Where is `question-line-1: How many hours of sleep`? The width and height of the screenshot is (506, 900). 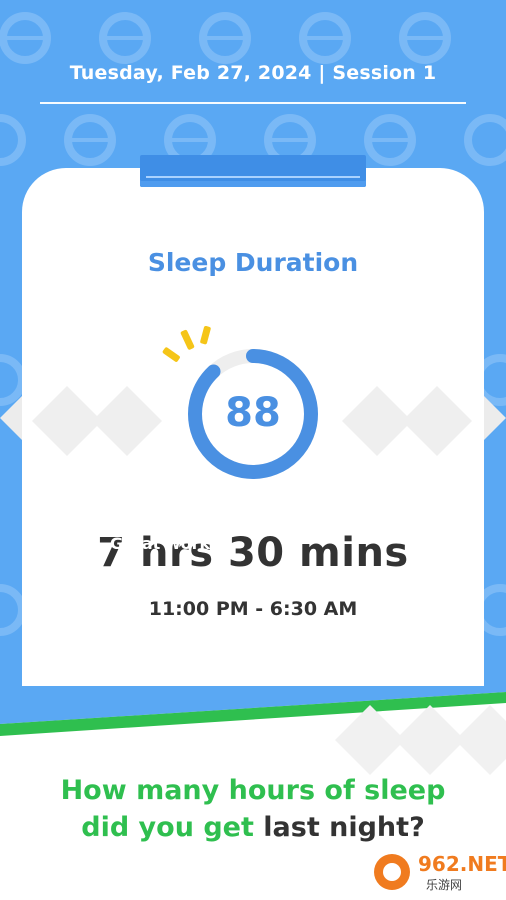 question-line-1: How many hours of sleep is located at coordinates (253, 790).